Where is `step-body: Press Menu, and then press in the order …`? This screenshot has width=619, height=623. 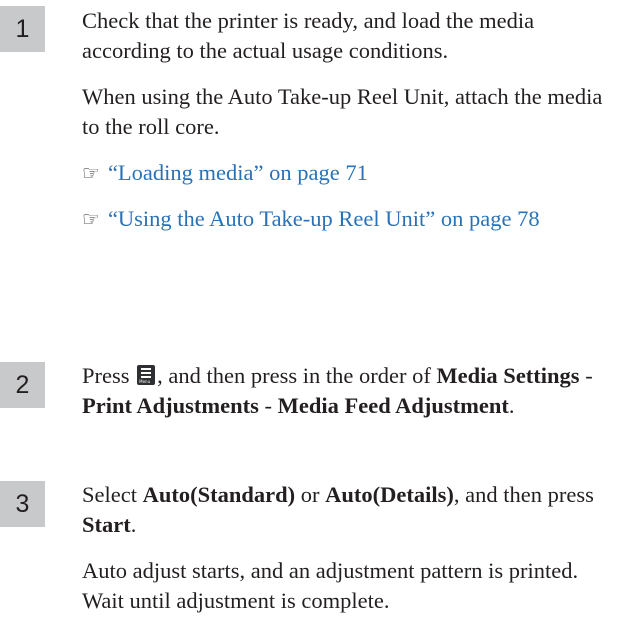
step-body: Press Menu, and then press in the order … is located at coordinates (347, 391).